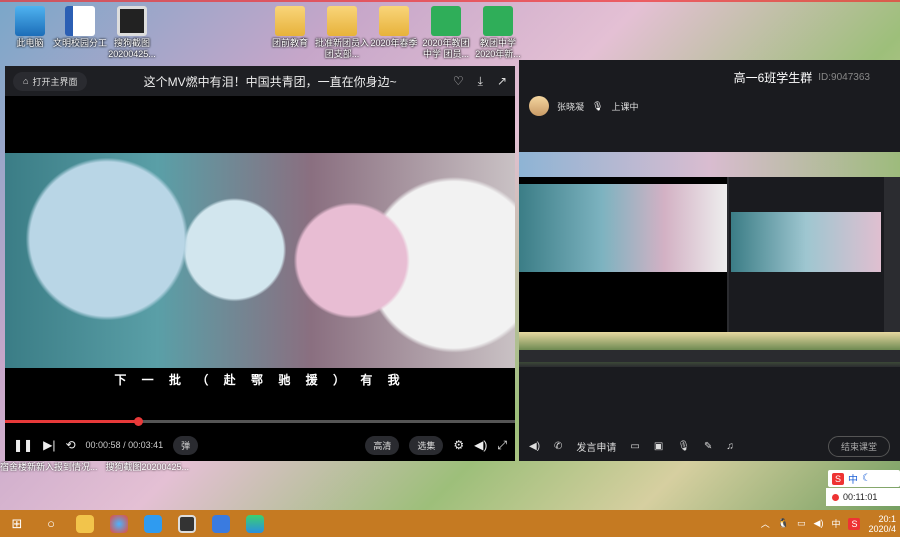  Describe the element at coordinates (132, 21) in the screenshot. I see `image-file-icon` at that location.